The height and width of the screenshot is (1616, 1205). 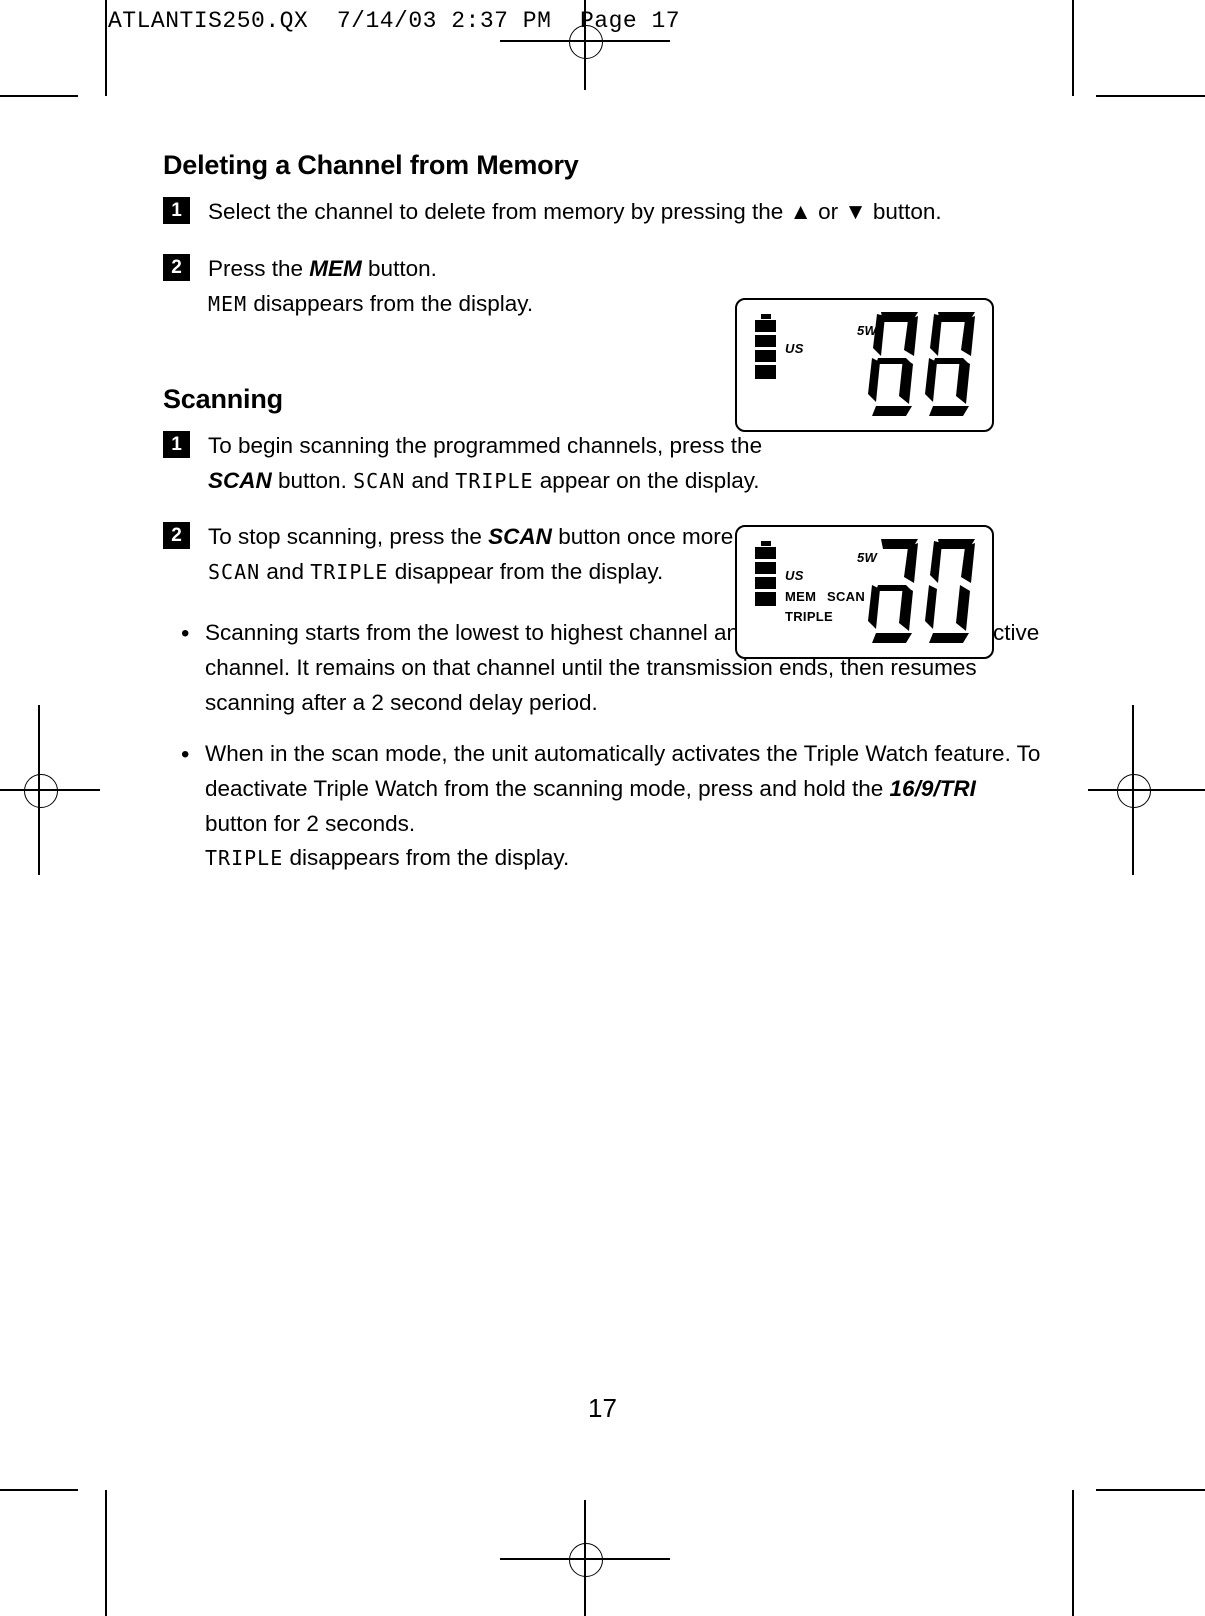 I want to click on page-number: 17, so click(x=602, y=1408).